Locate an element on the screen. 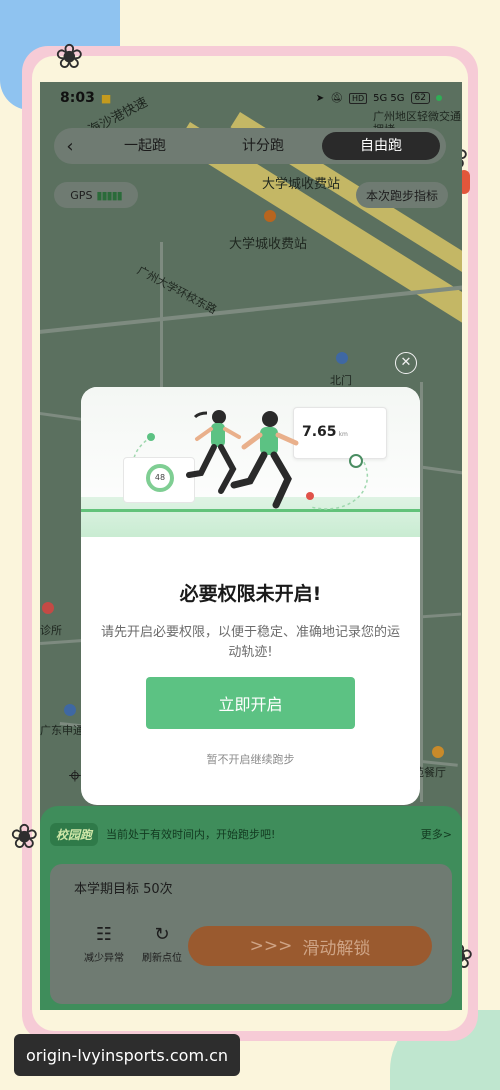 The image size is (500, 1090). close-modal-button: ✕ is located at coordinates (406, 363).